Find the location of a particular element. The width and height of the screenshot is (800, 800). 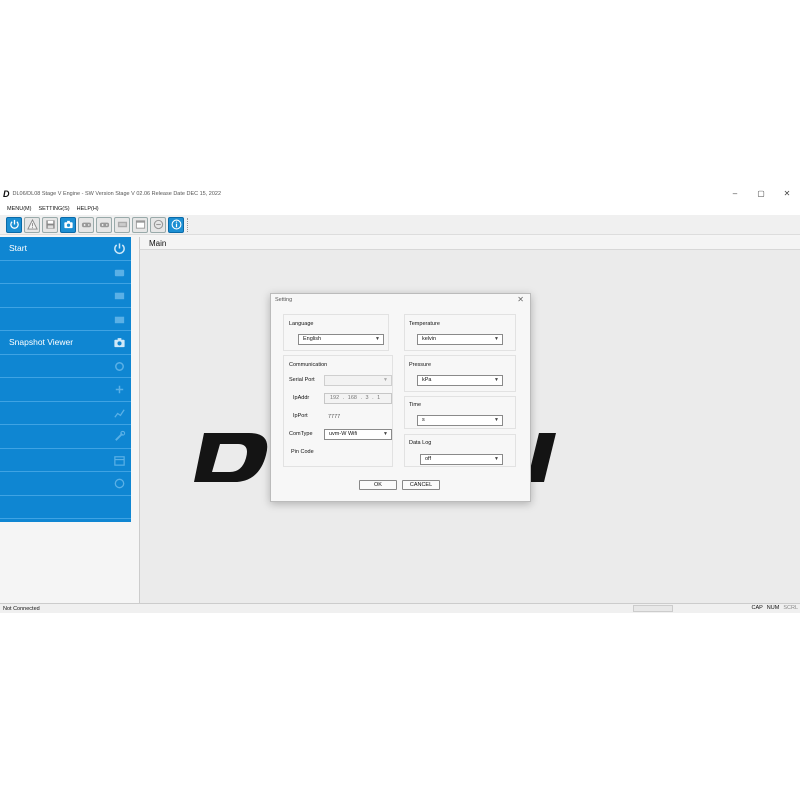

chart-icon is located at coordinates (119, 413).